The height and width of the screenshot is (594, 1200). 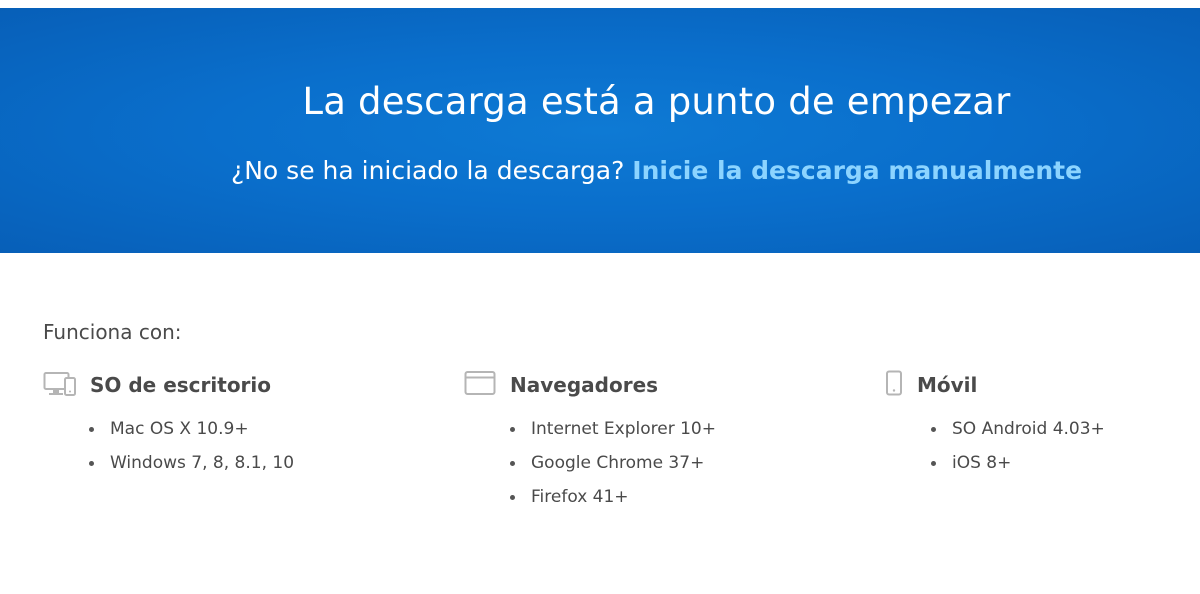 What do you see at coordinates (857, 170) in the screenshot?
I see `manual-download-link: Inicie la descarga manualmente` at bounding box center [857, 170].